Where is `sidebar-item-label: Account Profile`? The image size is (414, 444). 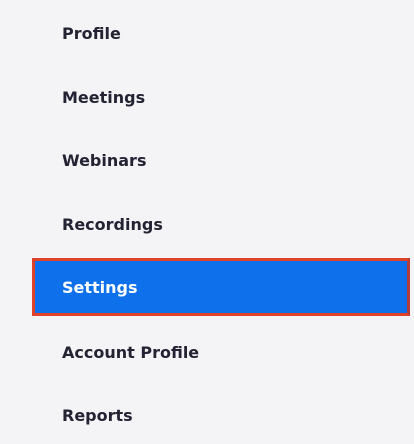
sidebar-item-label: Account Profile is located at coordinates (131, 352).